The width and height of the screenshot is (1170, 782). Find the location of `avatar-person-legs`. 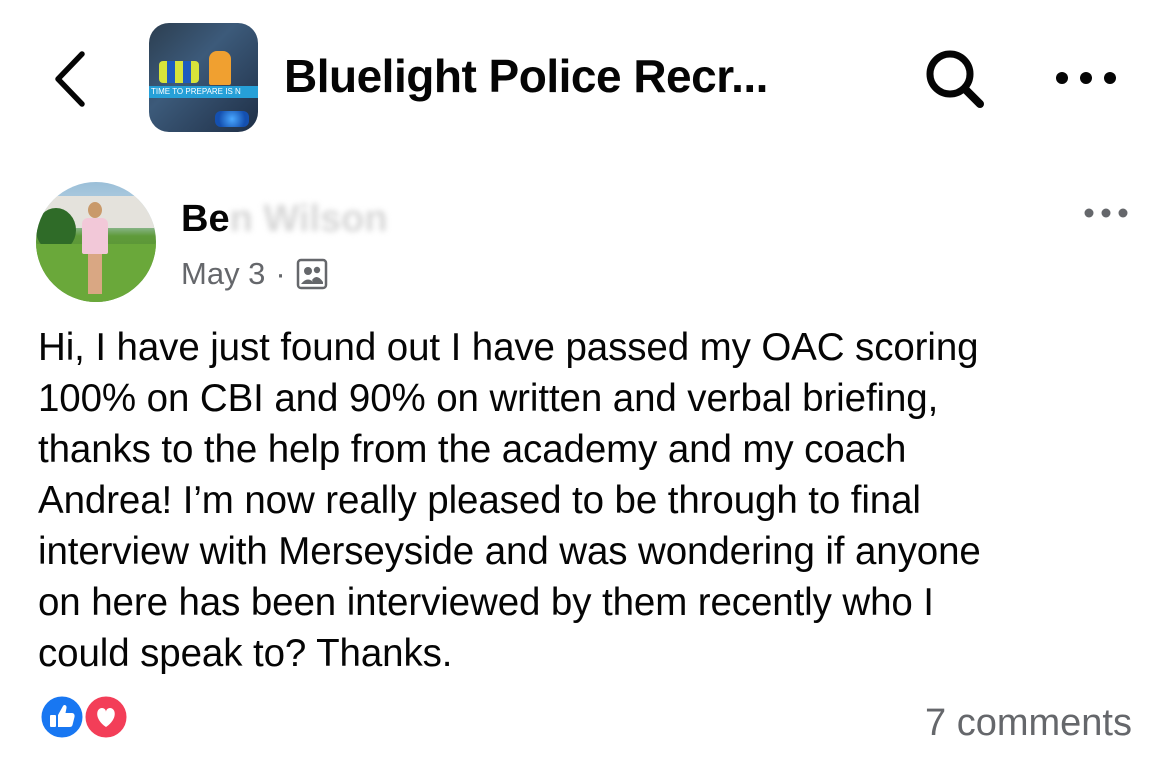

avatar-person-legs is located at coordinates (95, 274).